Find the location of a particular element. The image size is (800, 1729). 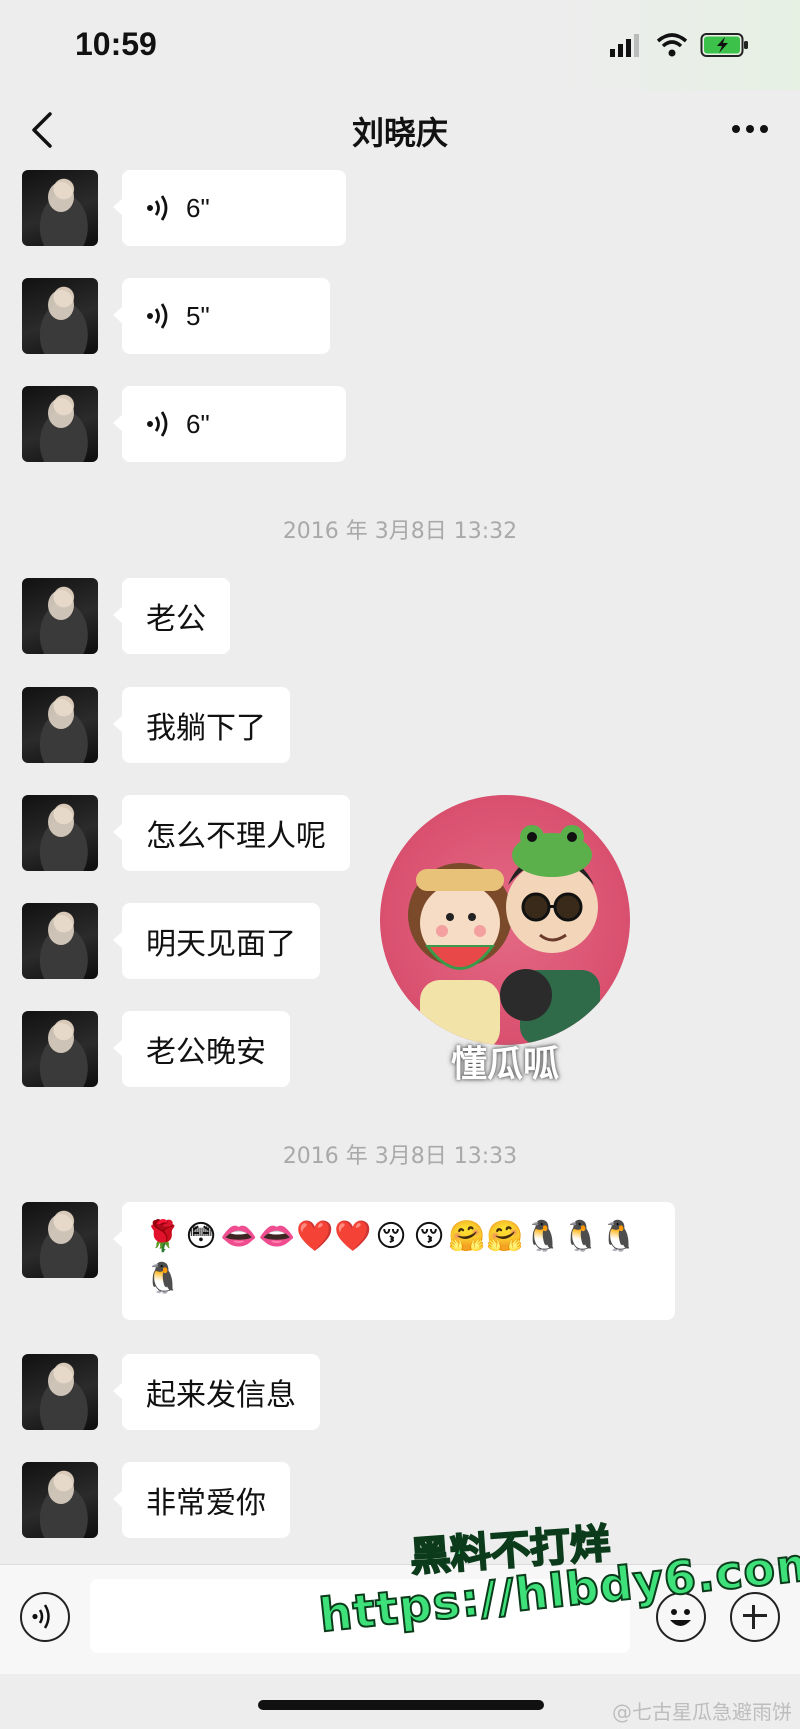

message-row: 老公 is located at coordinates (402, 616).